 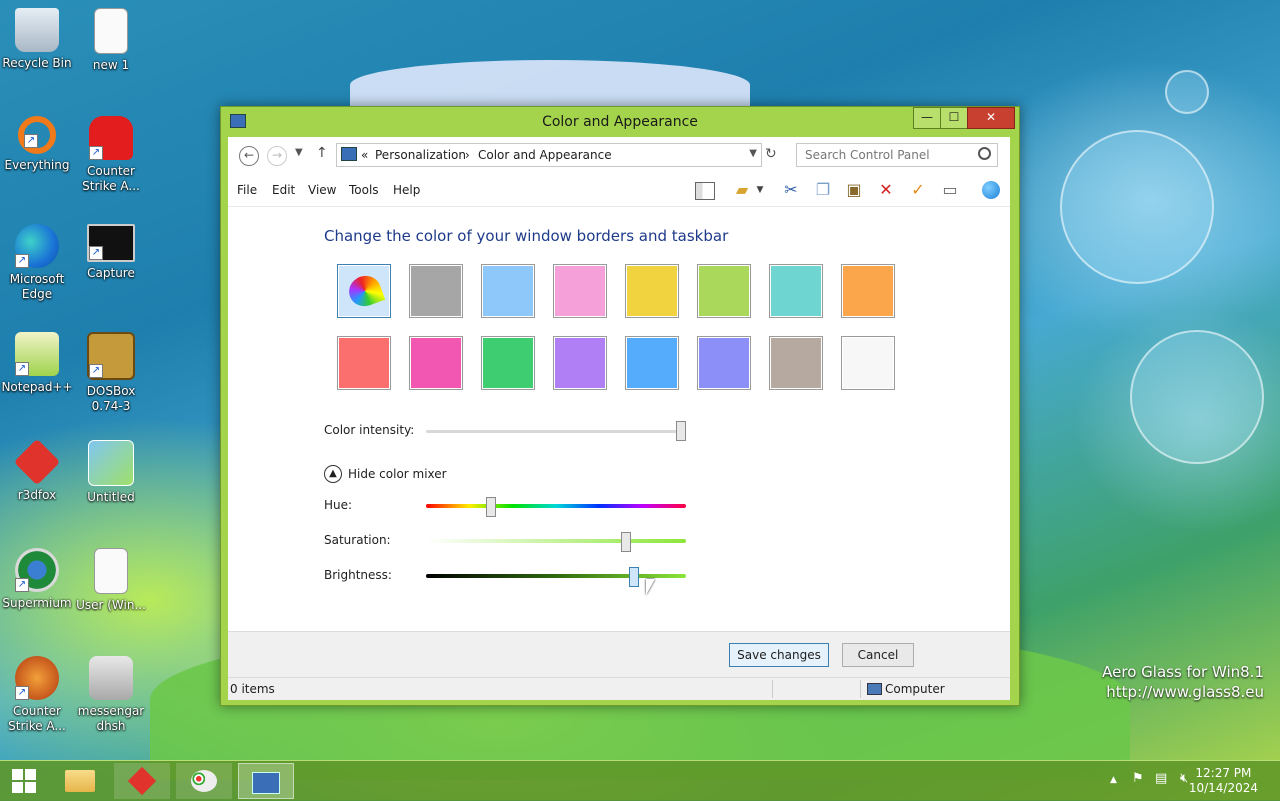 What do you see at coordinates (1185, 692) in the screenshot?
I see `watermark-line2: http://www.glass8.eu` at bounding box center [1185, 692].